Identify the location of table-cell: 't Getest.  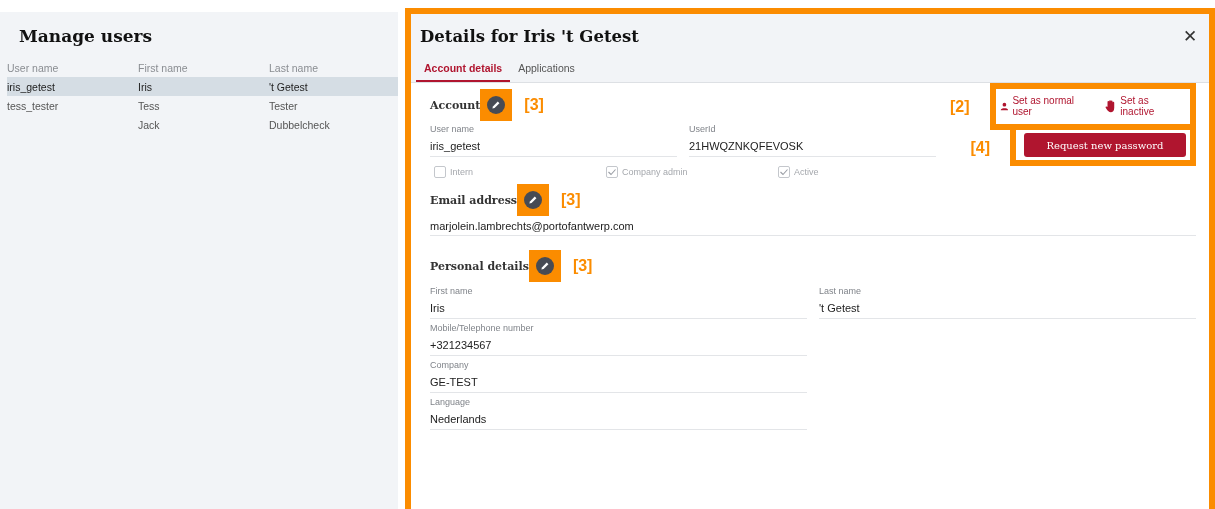
(288, 86).